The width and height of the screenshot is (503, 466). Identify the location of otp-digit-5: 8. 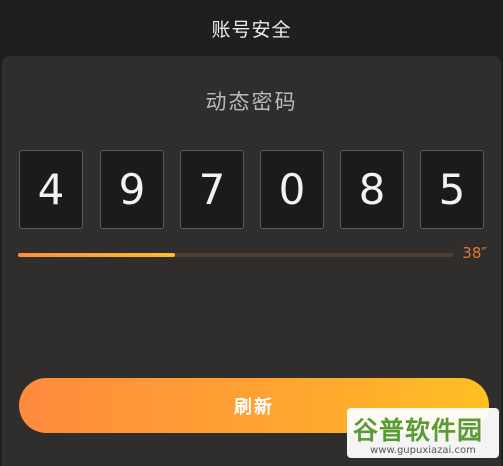
(372, 189).